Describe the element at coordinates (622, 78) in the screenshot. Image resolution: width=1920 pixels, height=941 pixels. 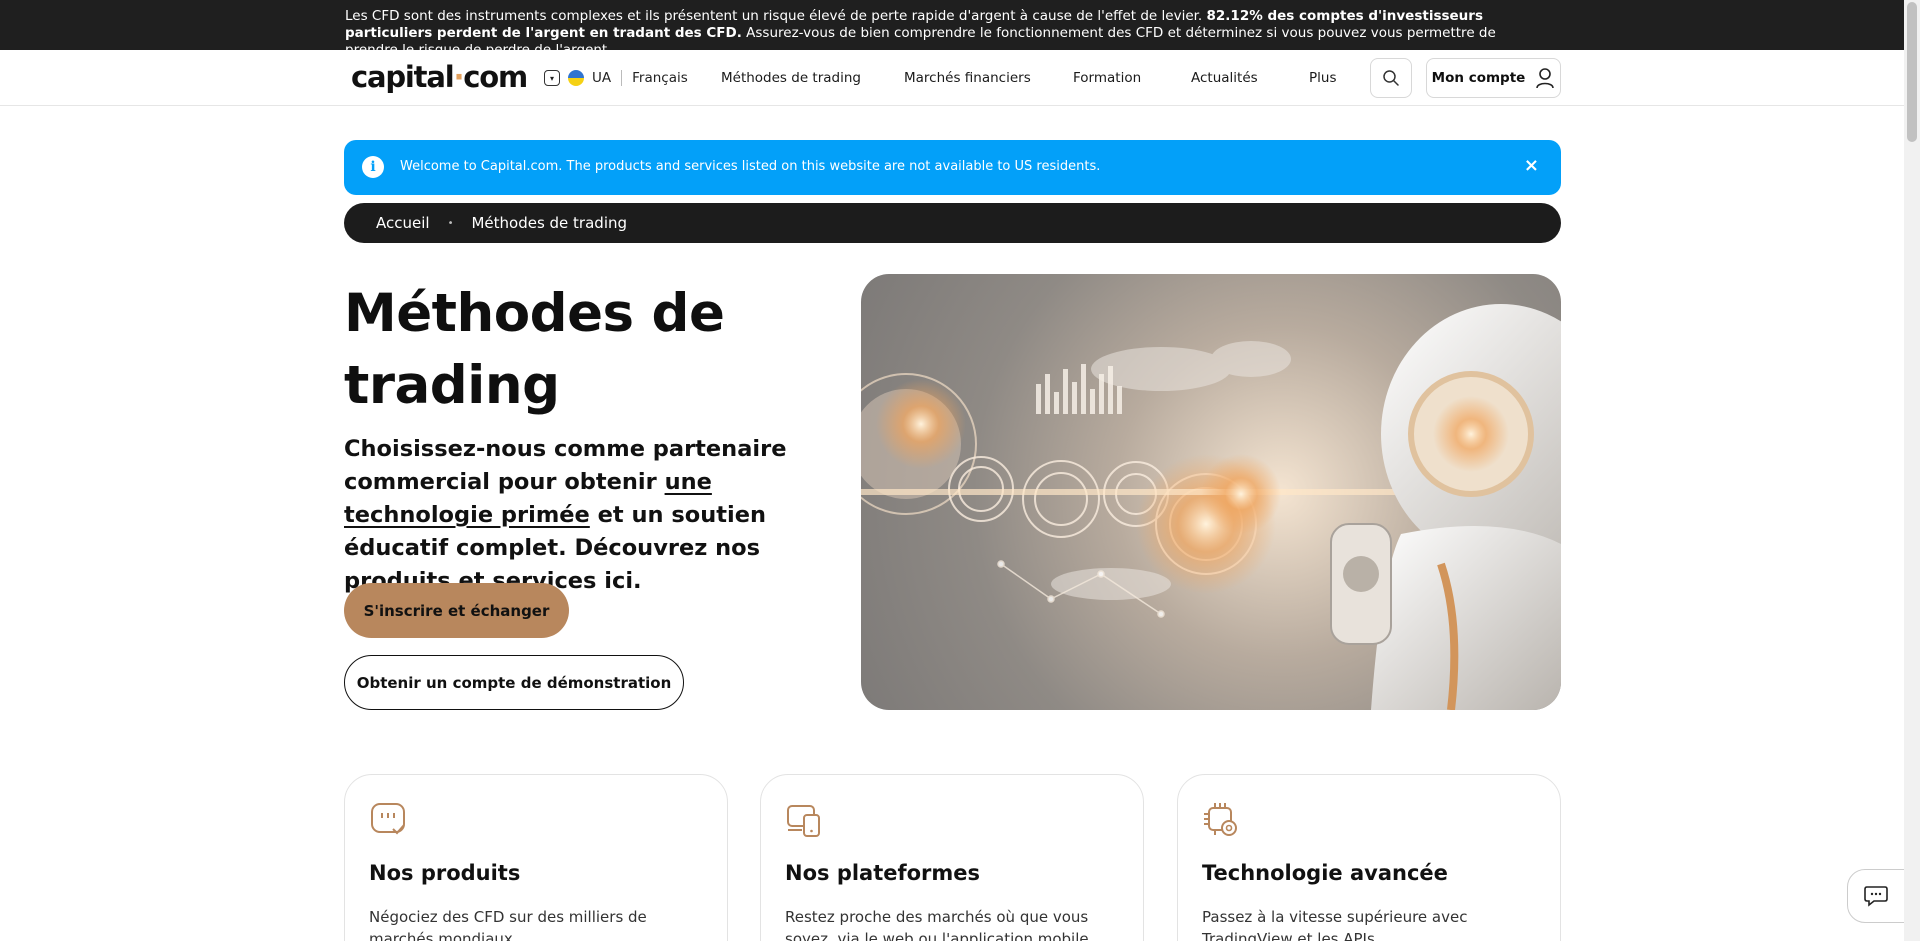
I see `language-divider` at that location.